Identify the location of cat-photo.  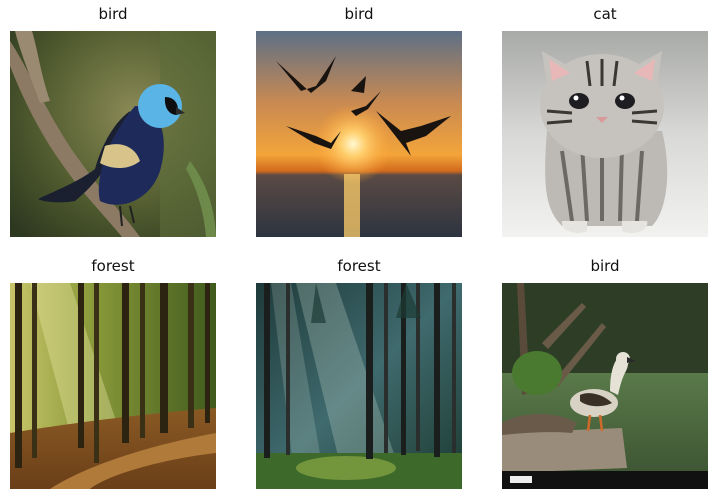
(605, 134).